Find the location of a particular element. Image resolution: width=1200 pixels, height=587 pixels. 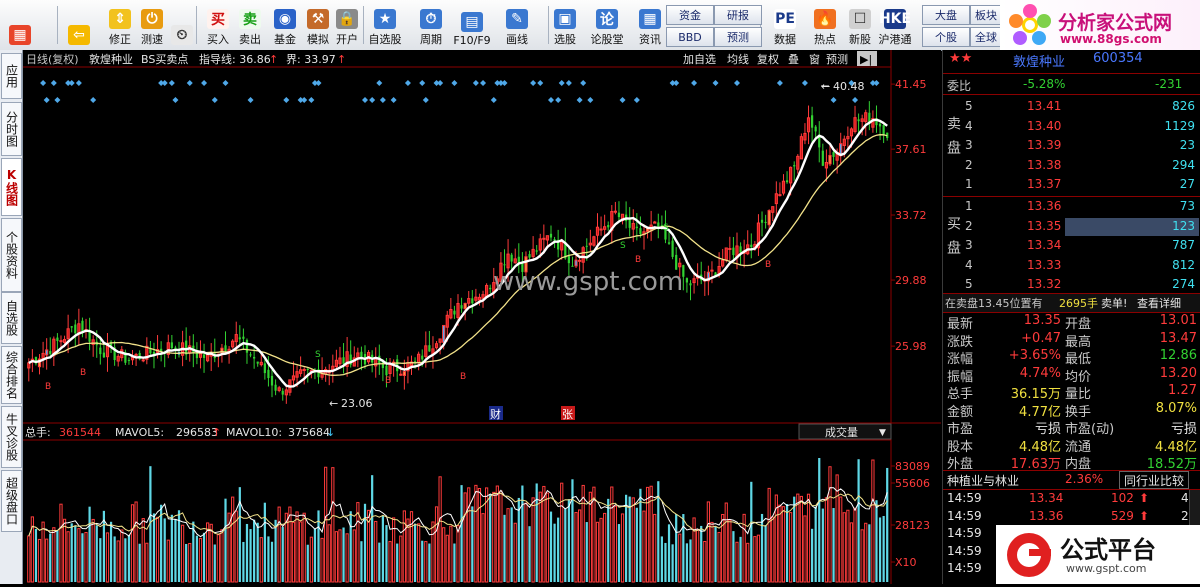

side-tab-3: 个股资料 is located at coordinates (11, 255).